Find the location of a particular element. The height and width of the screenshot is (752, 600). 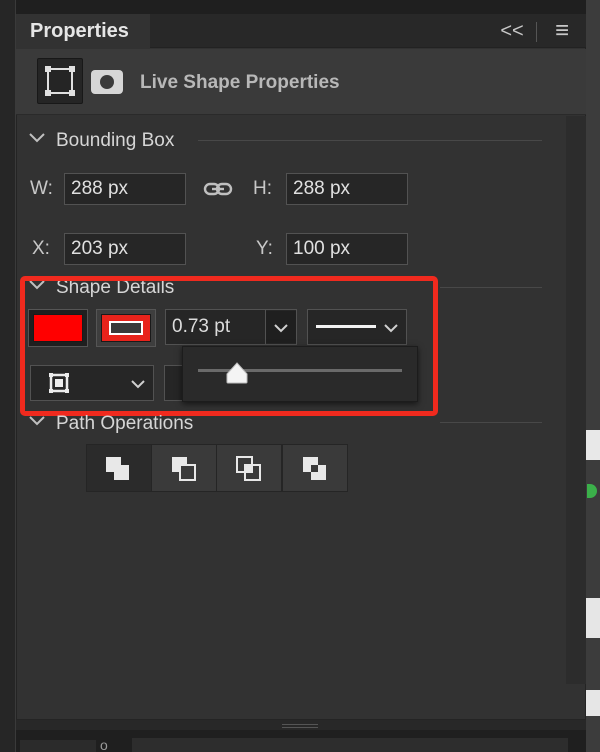

panel-menu-icon: ≡ is located at coordinates (562, 31).